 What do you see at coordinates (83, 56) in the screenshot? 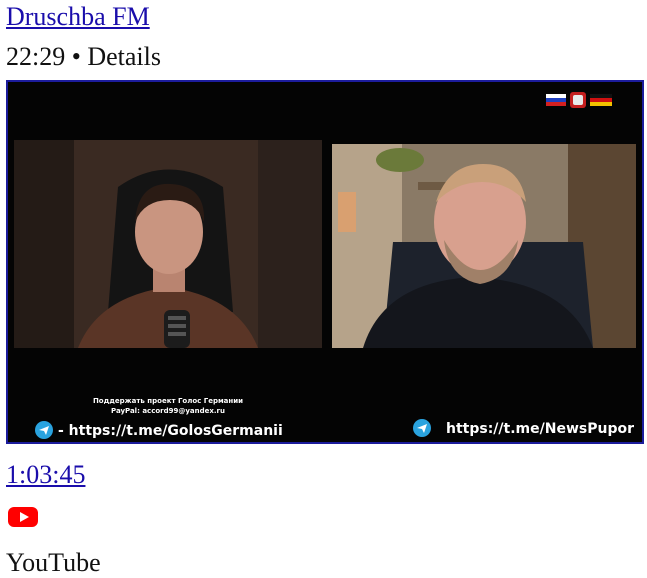
I see `timestamp-details: 22:29 • Details` at bounding box center [83, 56].